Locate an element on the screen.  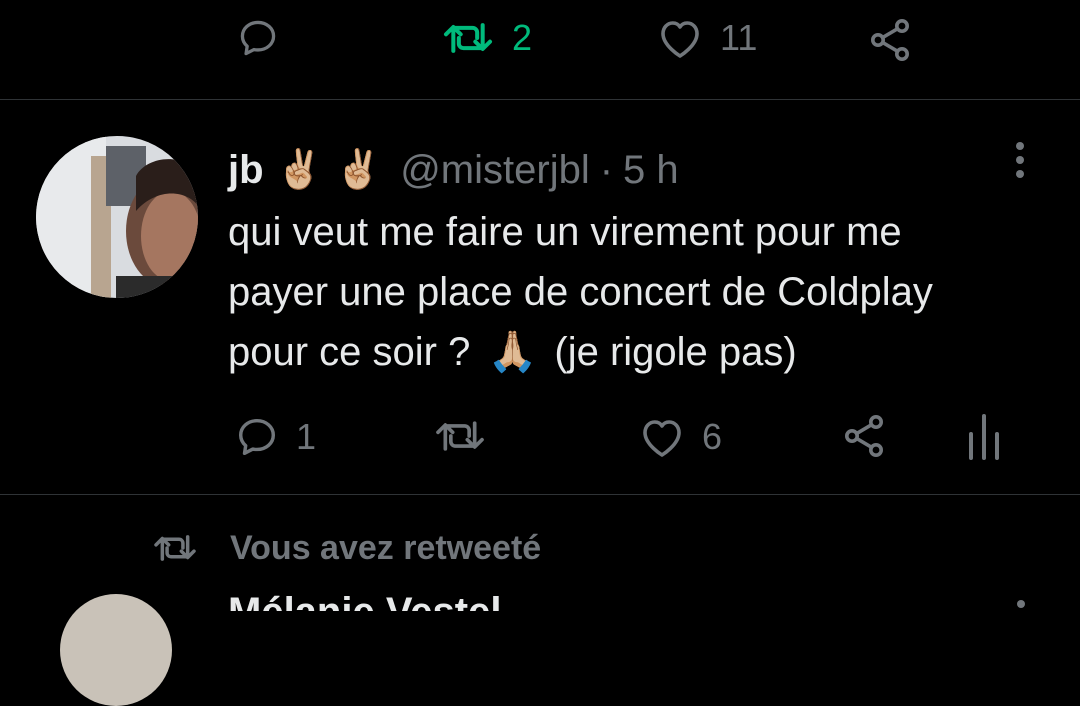
analytics-icon is located at coordinates (984, 437).